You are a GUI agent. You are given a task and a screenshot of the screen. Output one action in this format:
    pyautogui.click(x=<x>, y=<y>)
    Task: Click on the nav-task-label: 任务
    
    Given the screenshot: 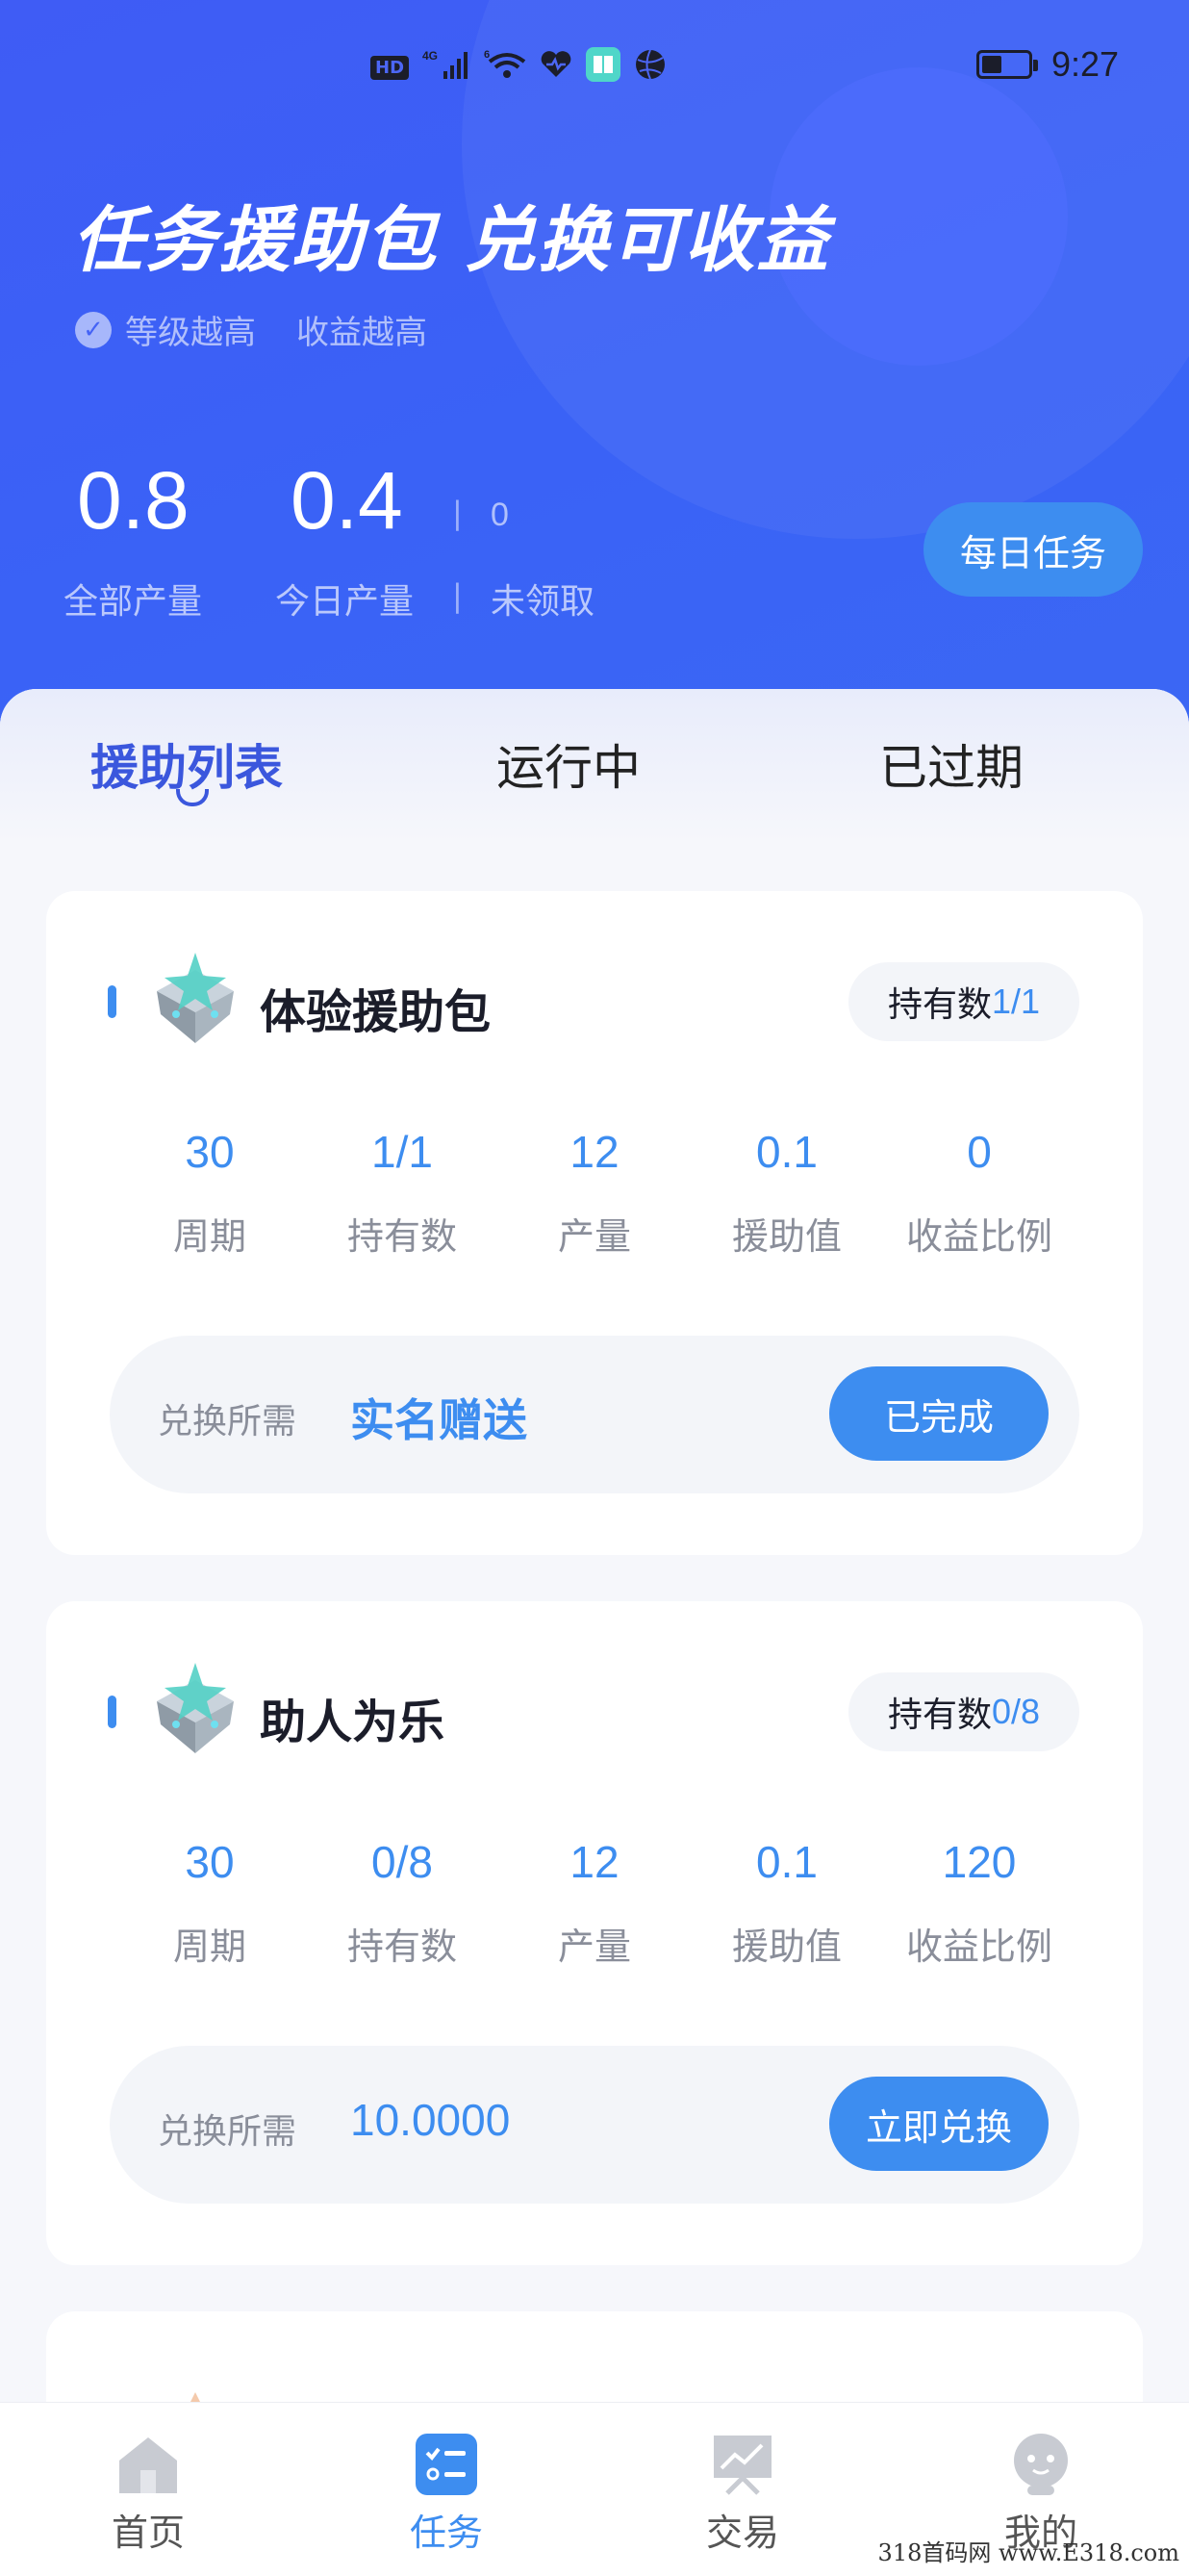 What is the action you would take?
    pyautogui.click(x=446, y=2533)
    